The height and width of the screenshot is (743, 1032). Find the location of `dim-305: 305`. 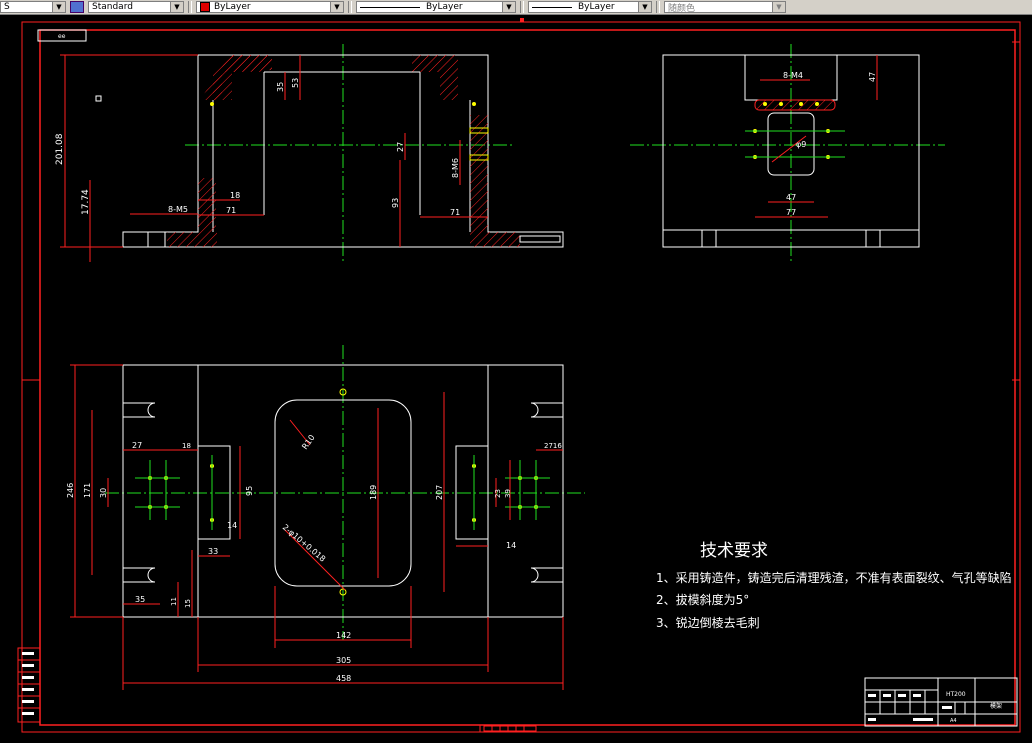

dim-305: 305 is located at coordinates (343, 660).